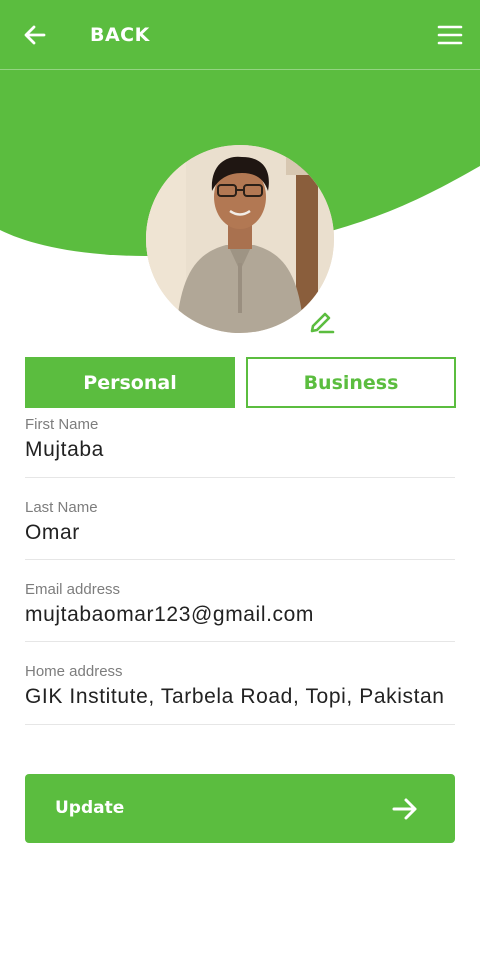 The image size is (480, 980). I want to click on last-name-field: Last Name Omar, so click(240, 529).